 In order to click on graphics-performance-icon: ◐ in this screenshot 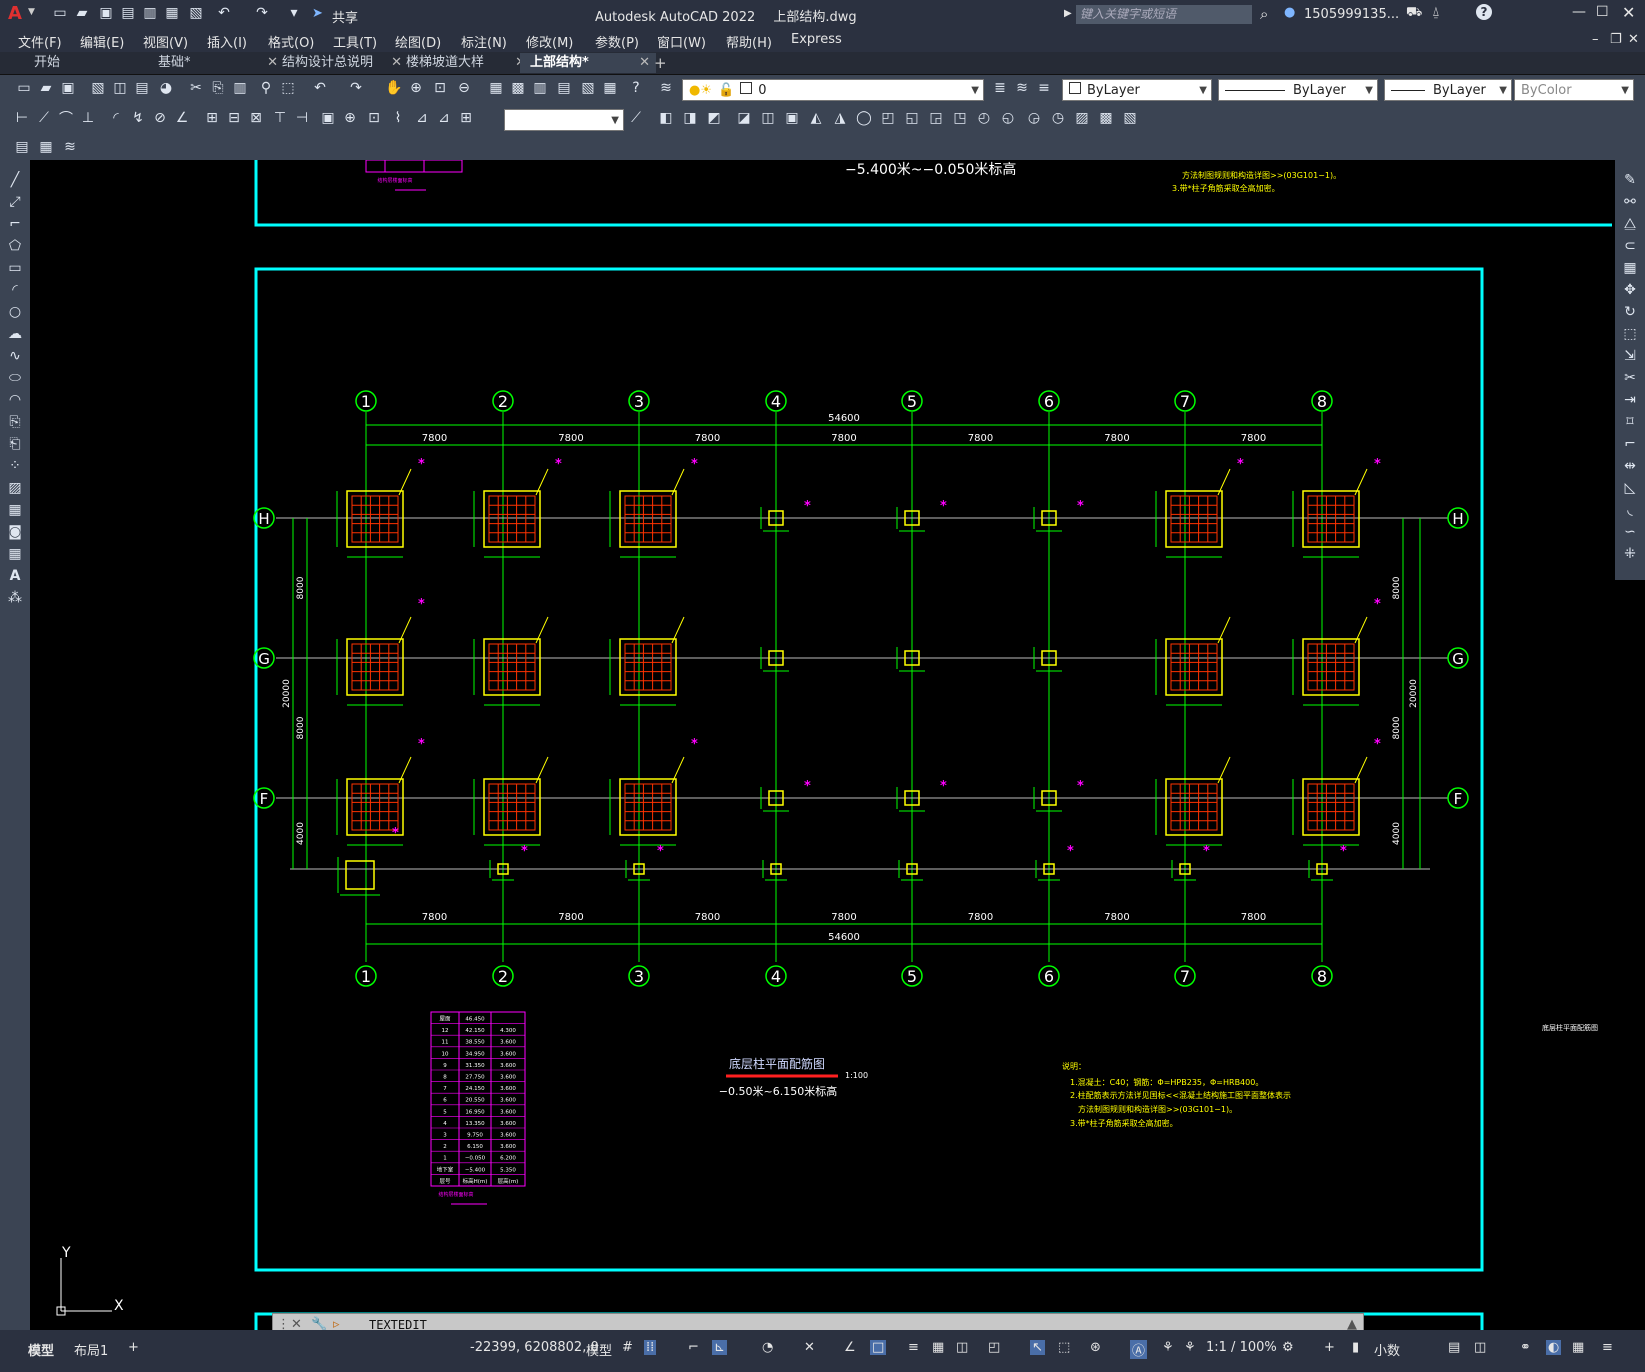, I will do `click(1554, 1347)`.